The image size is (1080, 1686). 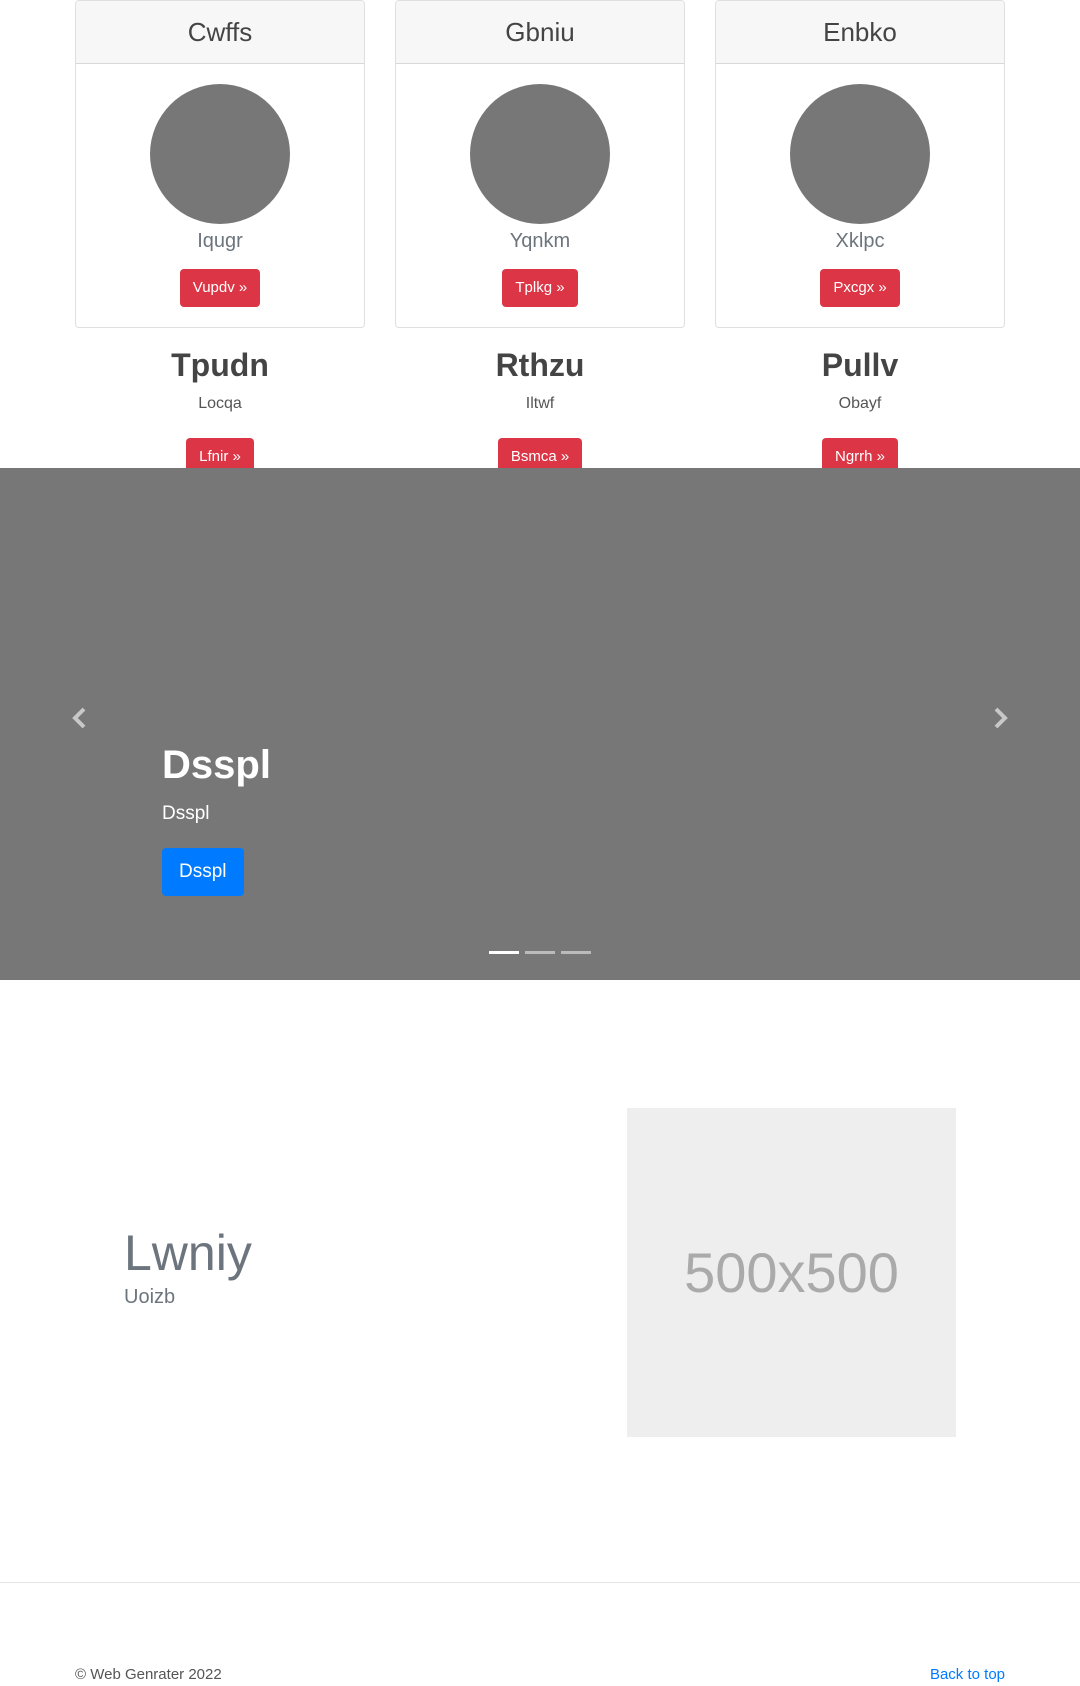 What do you see at coordinates (860, 365) in the screenshot?
I see `feature-title: Pullv` at bounding box center [860, 365].